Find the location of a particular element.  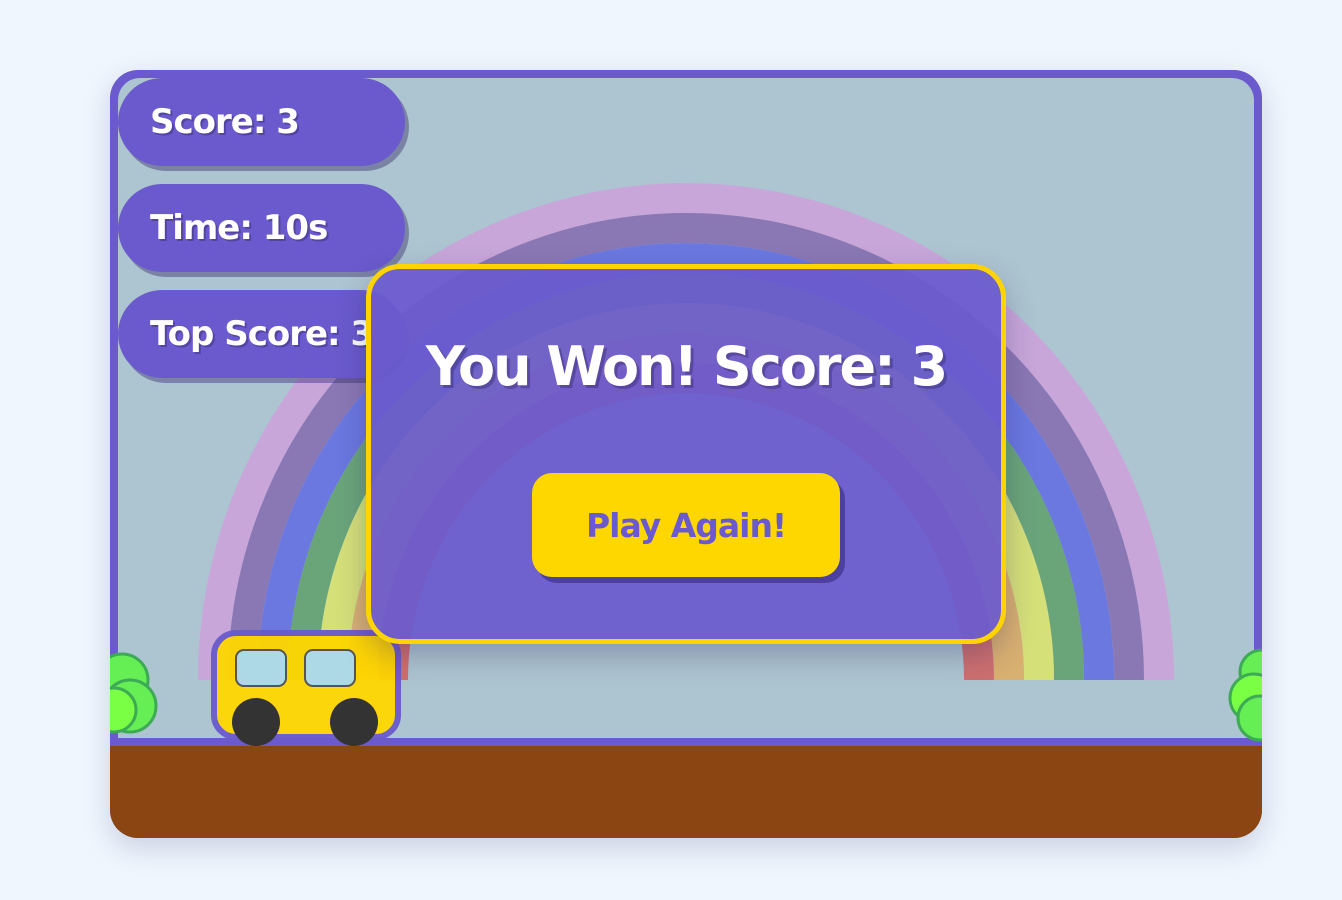

win-message: You Won! Score: 3 is located at coordinates (686, 366).